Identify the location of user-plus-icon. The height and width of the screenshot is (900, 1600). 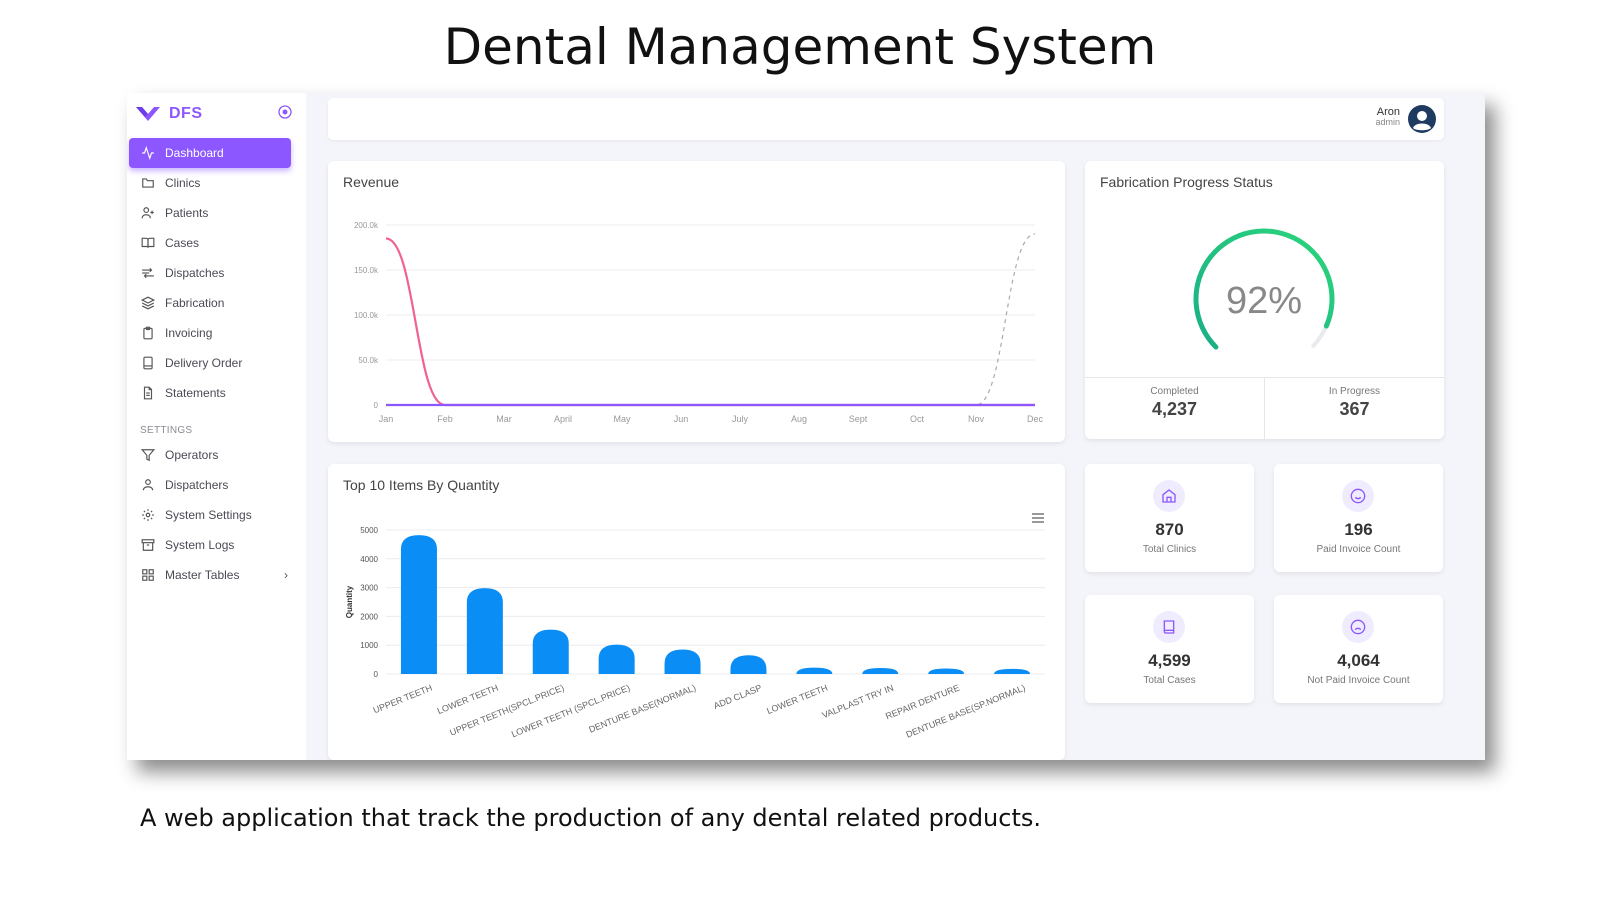
(147, 213).